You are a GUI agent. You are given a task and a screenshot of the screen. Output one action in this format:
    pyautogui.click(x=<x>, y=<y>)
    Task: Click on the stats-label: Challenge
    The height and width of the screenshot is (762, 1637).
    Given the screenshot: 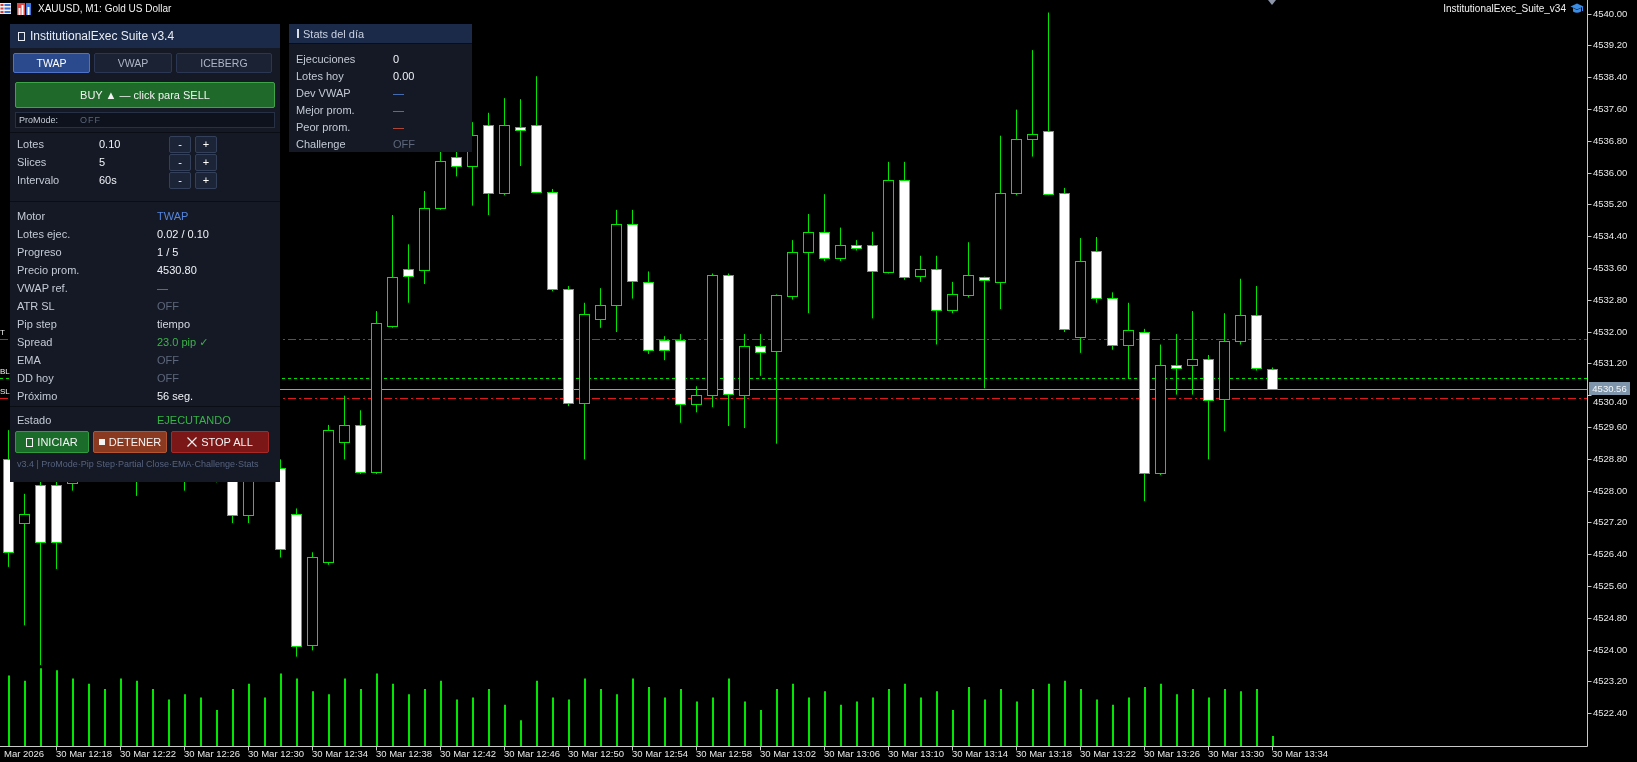 What is the action you would take?
    pyautogui.click(x=321, y=143)
    